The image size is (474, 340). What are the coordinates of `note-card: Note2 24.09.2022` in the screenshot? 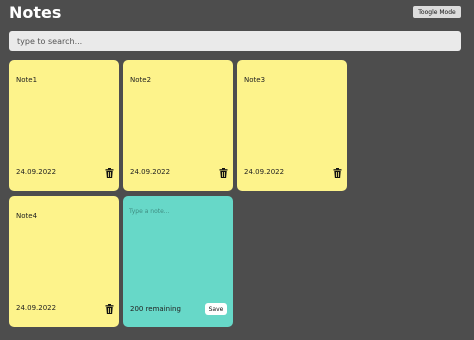 It's located at (178, 125).